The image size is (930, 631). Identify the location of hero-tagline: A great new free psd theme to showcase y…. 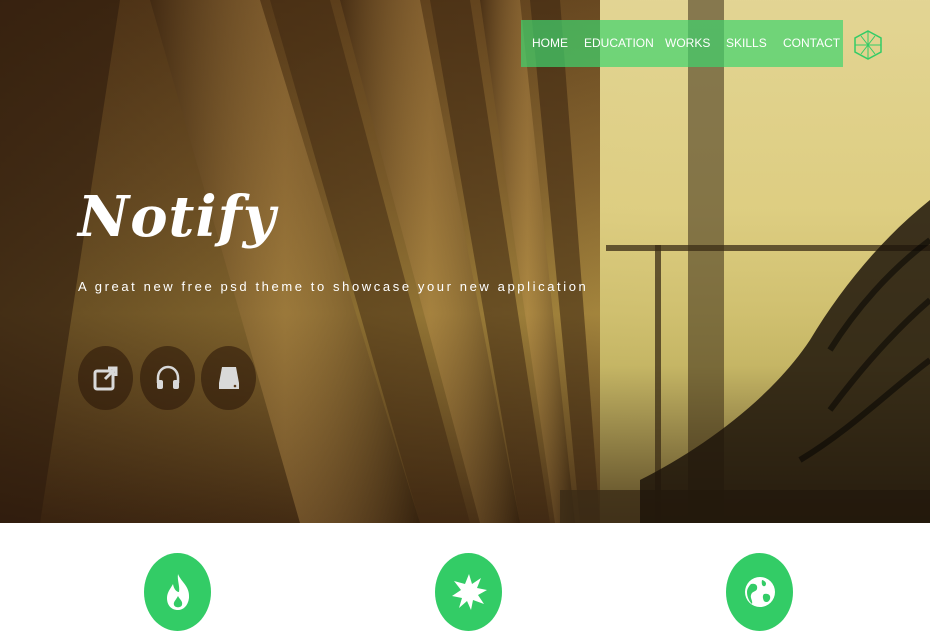
(333, 286).